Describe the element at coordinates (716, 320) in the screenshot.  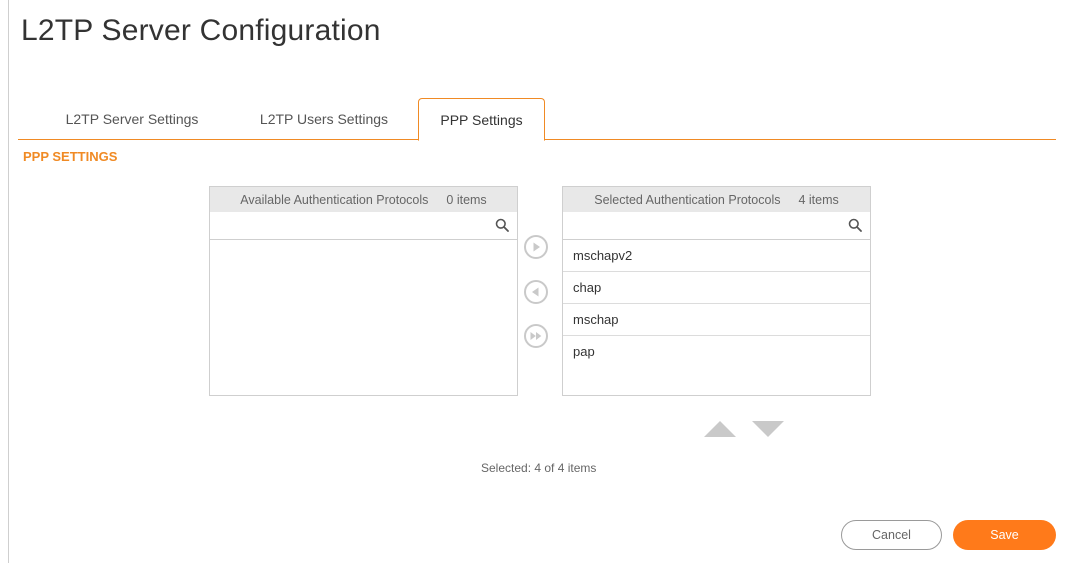
I see `list-item: mschap` at that location.